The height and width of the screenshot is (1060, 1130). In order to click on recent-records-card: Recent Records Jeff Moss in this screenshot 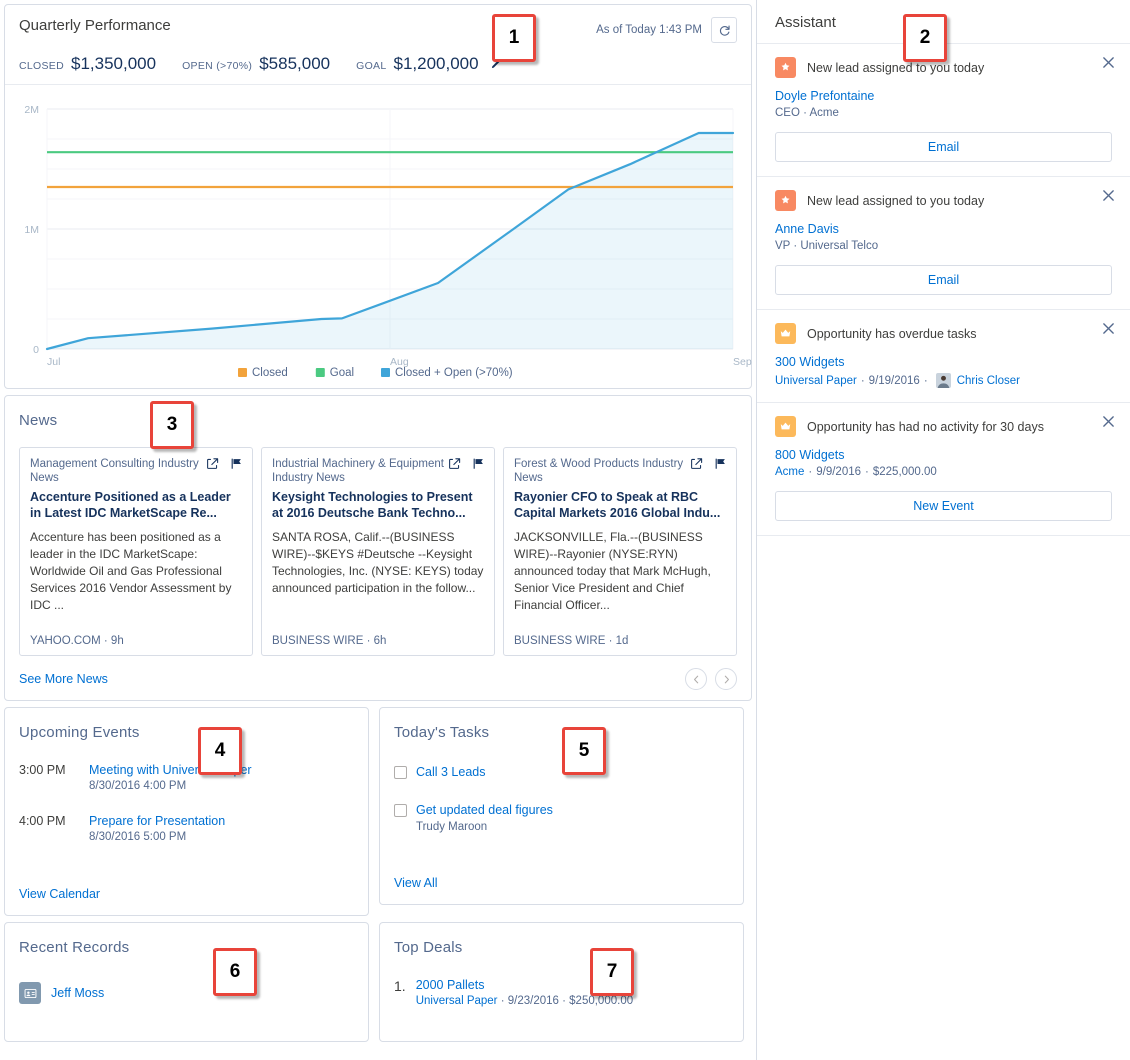, I will do `click(186, 982)`.